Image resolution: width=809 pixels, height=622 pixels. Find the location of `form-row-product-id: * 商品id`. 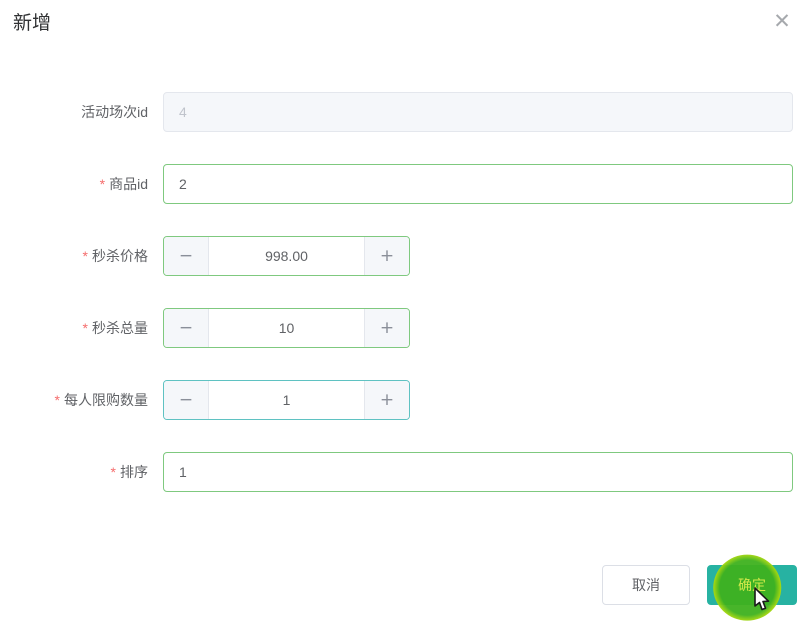

form-row-product-id: * 商品id is located at coordinates (396, 184).